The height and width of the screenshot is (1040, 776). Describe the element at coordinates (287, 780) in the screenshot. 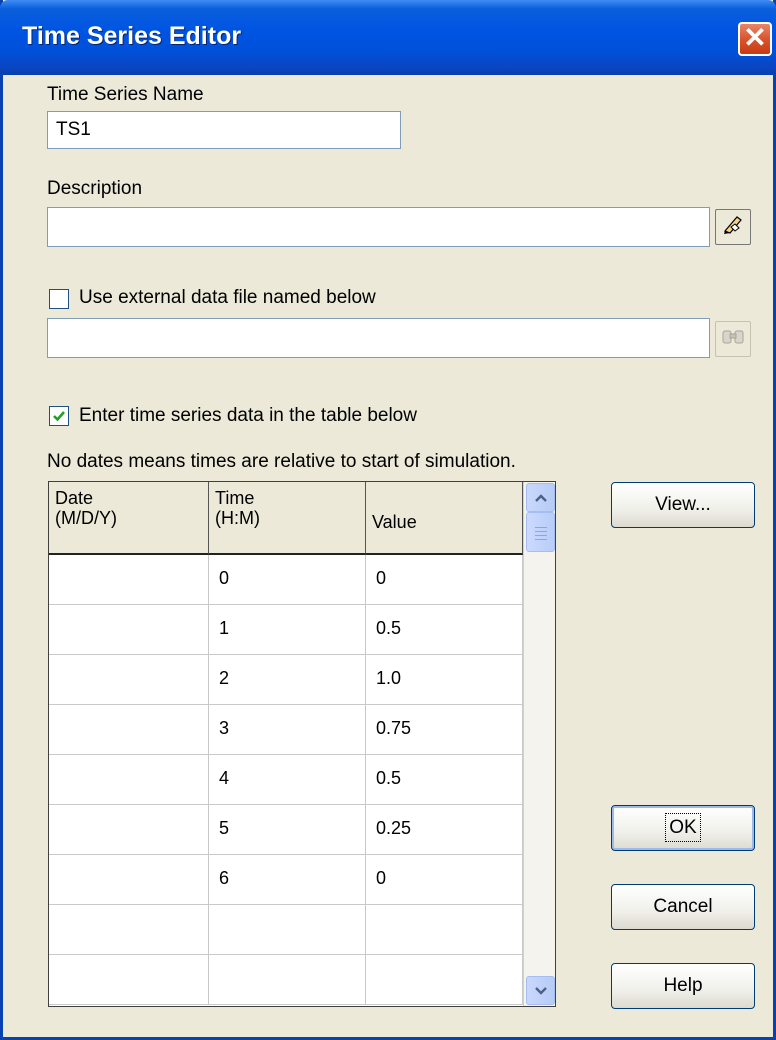

I see `cell-time: 4` at that location.